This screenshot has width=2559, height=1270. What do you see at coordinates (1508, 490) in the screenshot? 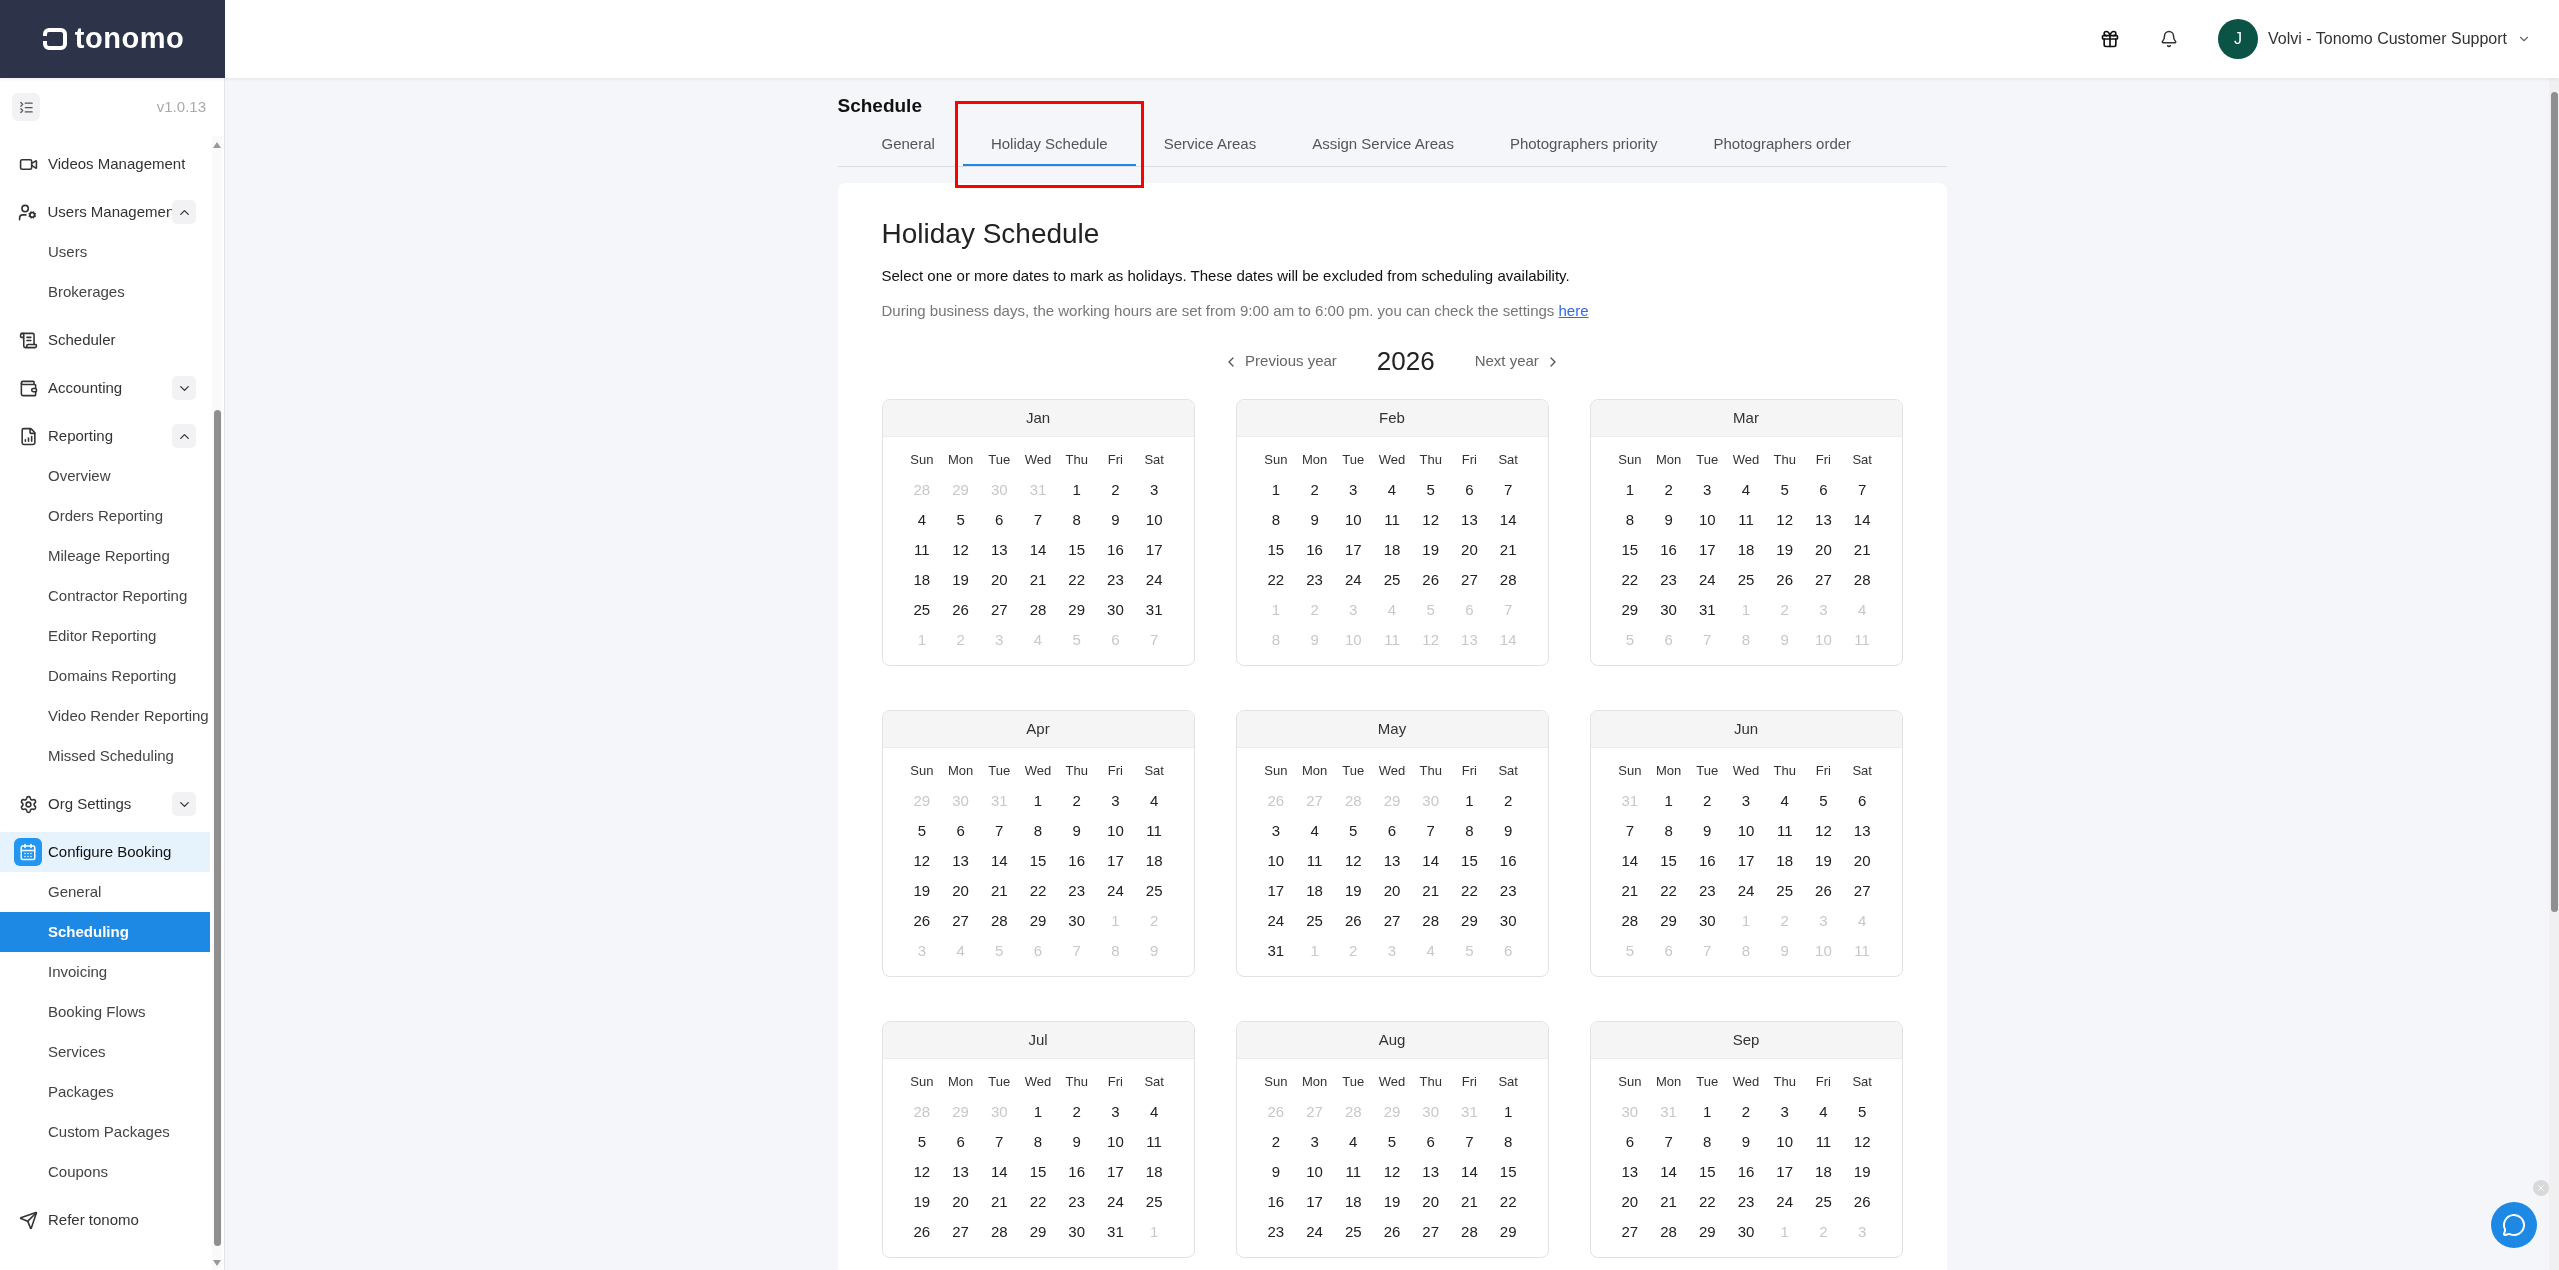
I see `calendar-day: 7` at bounding box center [1508, 490].